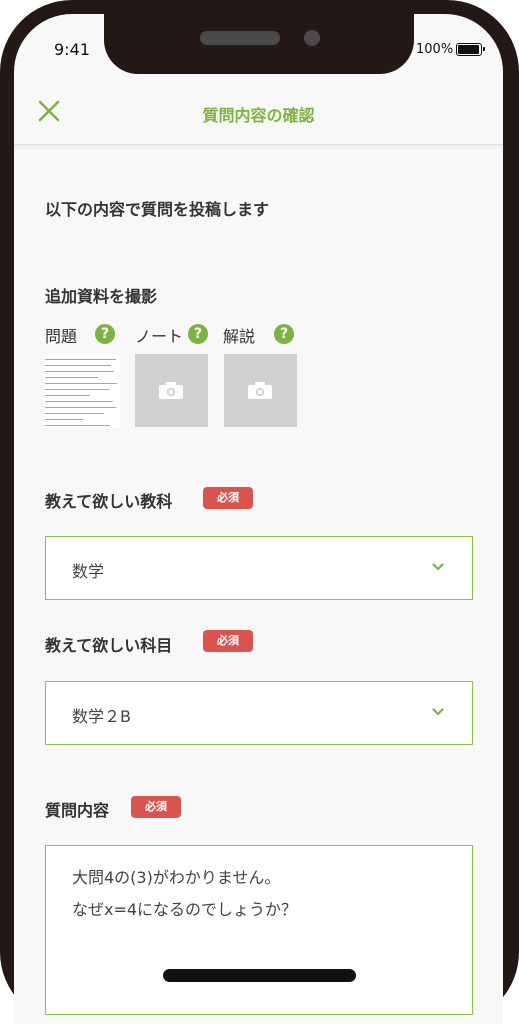 The image size is (519, 1024). Describe the element at coordinates (109, 645) in the screenshot. I see `course-label: 教えて欲しい科目` at that location.